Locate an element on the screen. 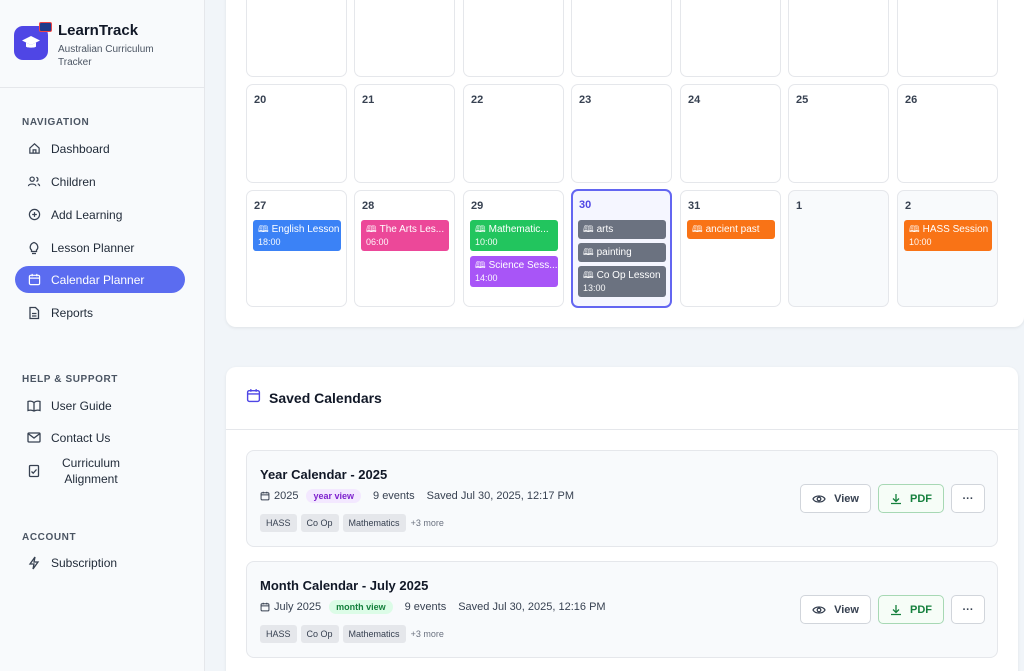 This screenshot has width=1024, height=671. calendar-day-cell: 20 is located at coordinates (296, 133).